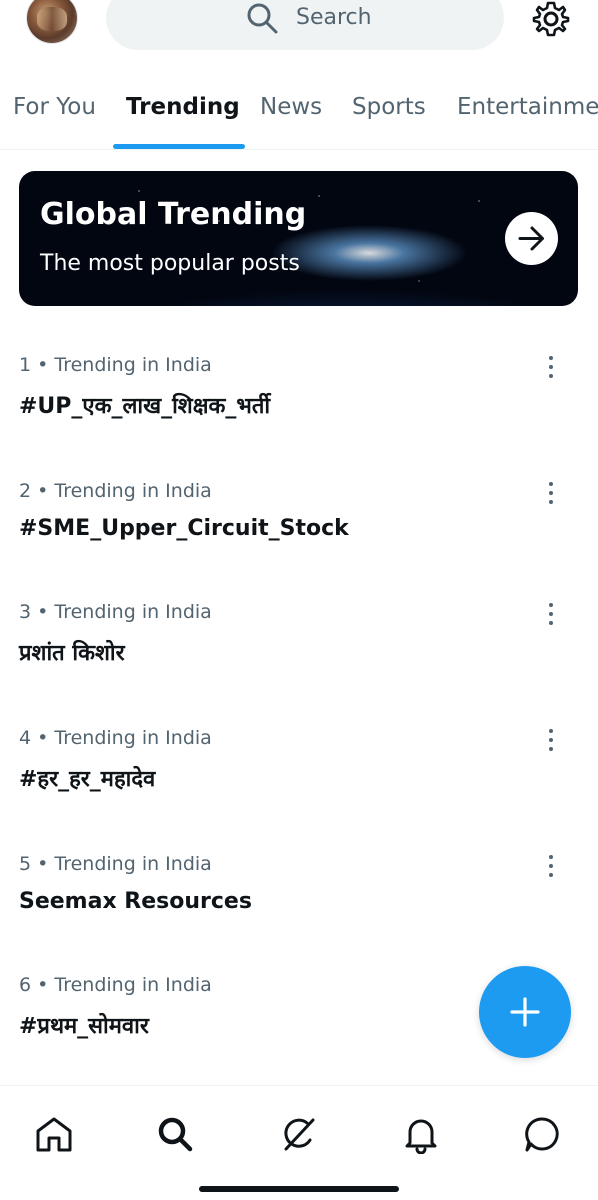  I want to click on tab-sports: Sports, so click(389, 107).